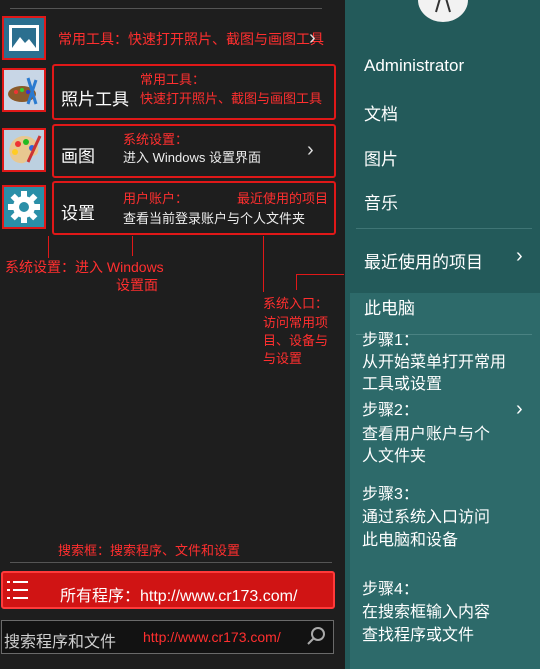 The image size is (540, 669). What do you see at coordinates (192, 157) in the screenshot?
I see `paint-note-desc: 进入 Windows 设置界面` at bounding box center [192, 157].